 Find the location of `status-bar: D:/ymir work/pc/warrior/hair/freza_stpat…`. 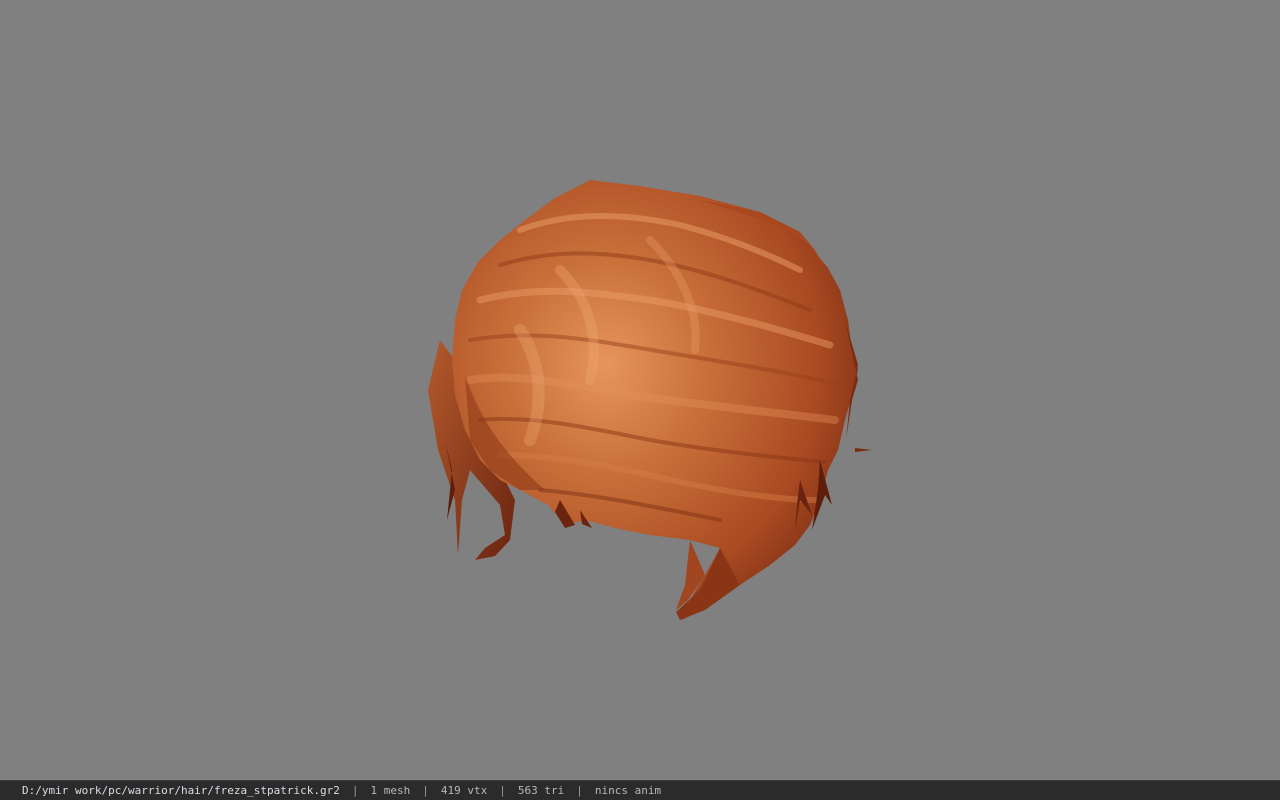

status-bar: D:/ymir work/pc/warrior/hair/freza_stpat… is located at coordinates (640, 790).